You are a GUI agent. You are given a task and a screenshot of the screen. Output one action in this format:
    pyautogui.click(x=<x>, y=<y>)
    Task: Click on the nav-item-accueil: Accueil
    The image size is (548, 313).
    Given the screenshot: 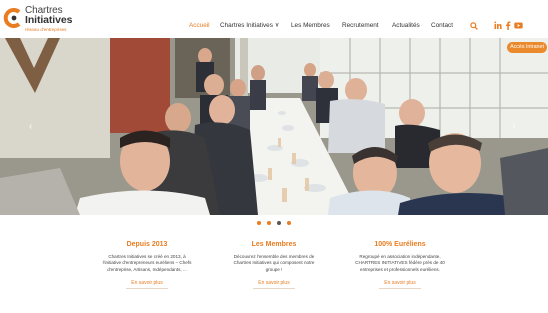 What is the action you would take?
    pyautogui.click(x=199, y=26)
    